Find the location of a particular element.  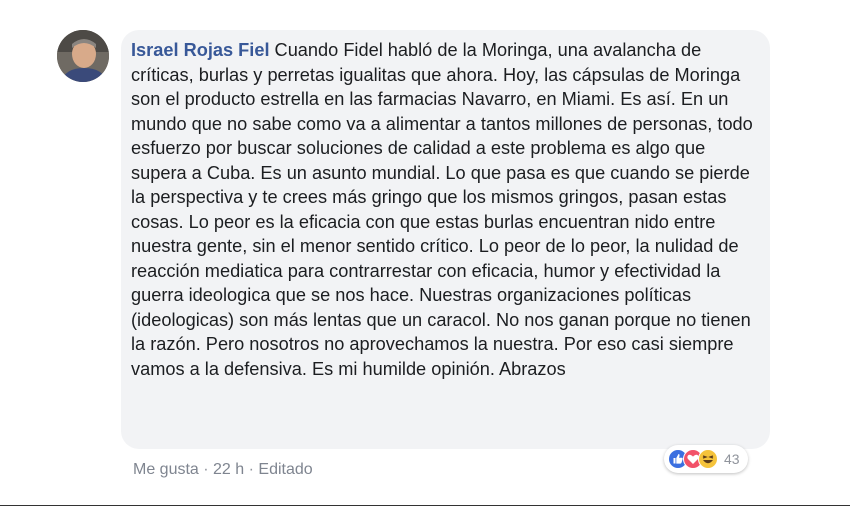

divider is located at coordinates (425, 505).